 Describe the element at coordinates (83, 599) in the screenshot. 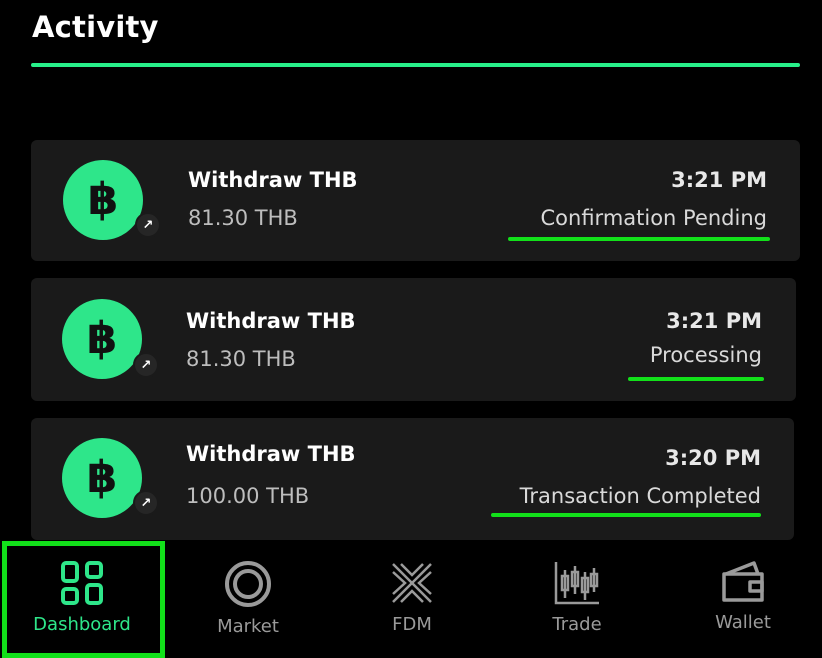

I see `active-tab-highlight` at that location.